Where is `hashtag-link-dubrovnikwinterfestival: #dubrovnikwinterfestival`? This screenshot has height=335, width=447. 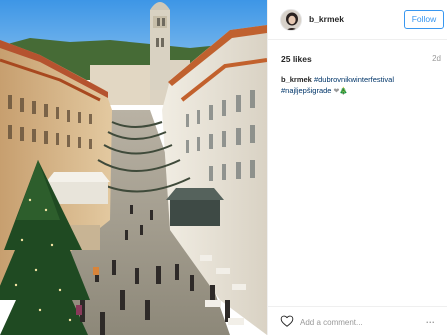
hashtag-link-dubrovnikwinterfestival: #dubrovnikwinterfestival is located at coordinates (354, 79).